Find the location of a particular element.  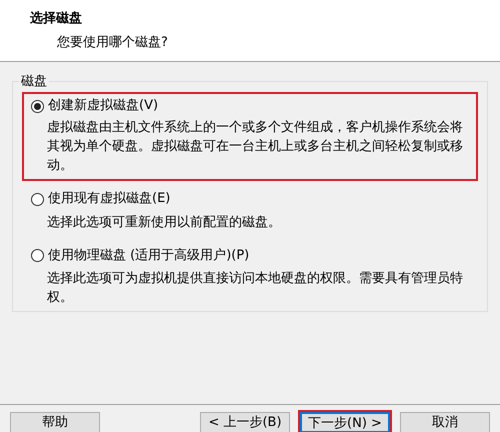

wizard-button: 取消 is located at coordinates (445, 422).